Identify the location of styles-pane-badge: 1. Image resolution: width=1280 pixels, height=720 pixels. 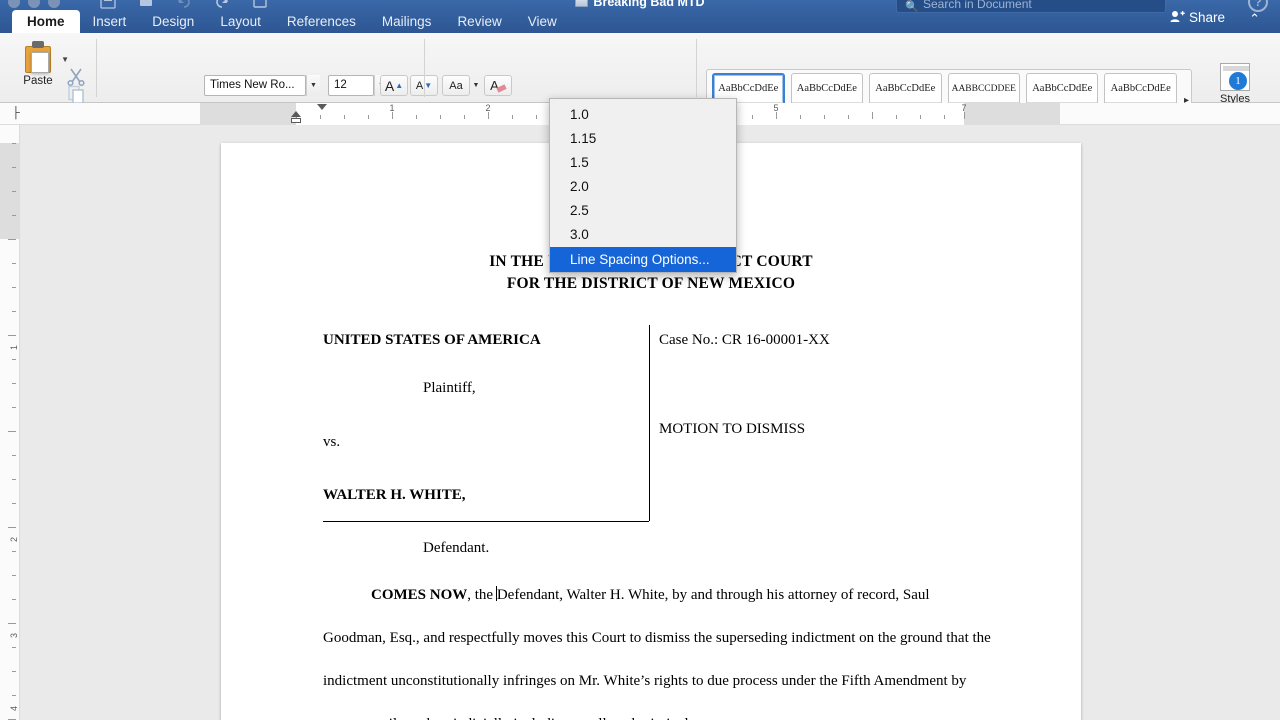
(1238, 81).